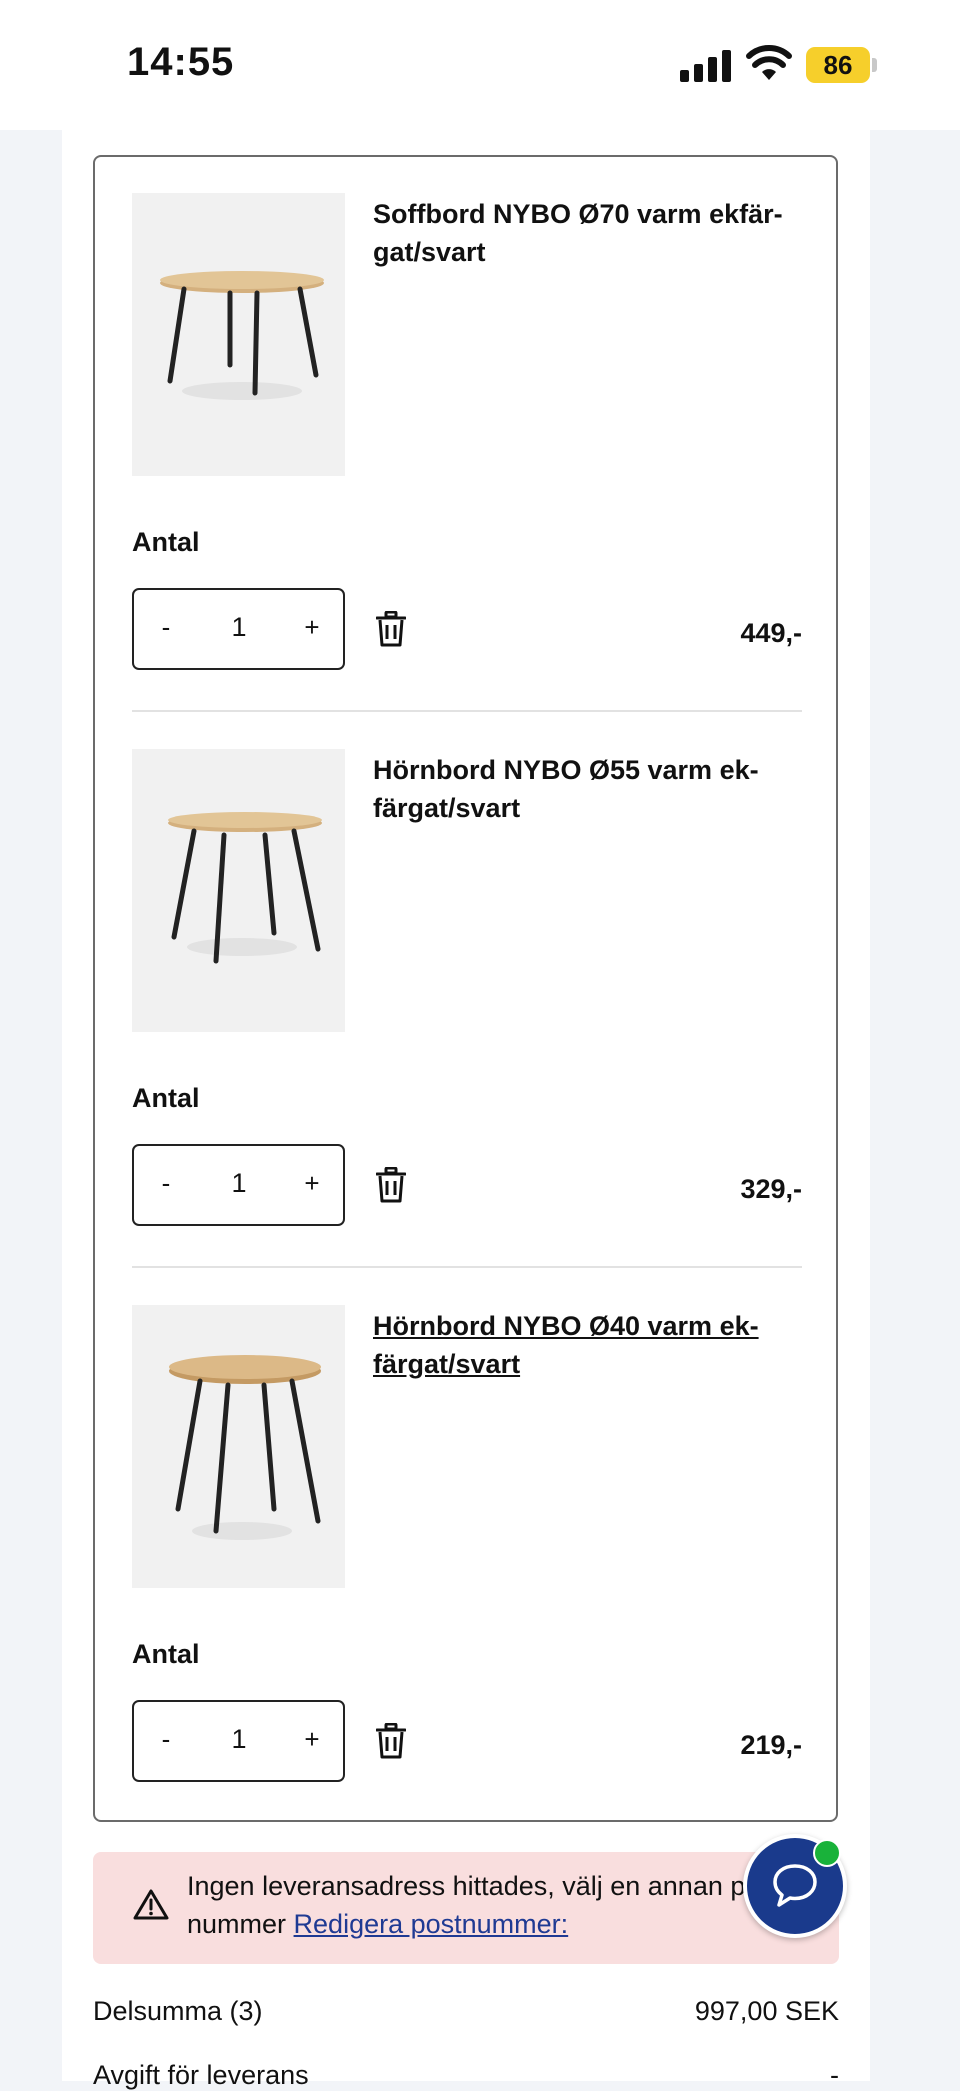 The width and height of the screenshot is (960, 2091). I want to click on subtotal-label: Delsumma (3), so click(178, 2011).